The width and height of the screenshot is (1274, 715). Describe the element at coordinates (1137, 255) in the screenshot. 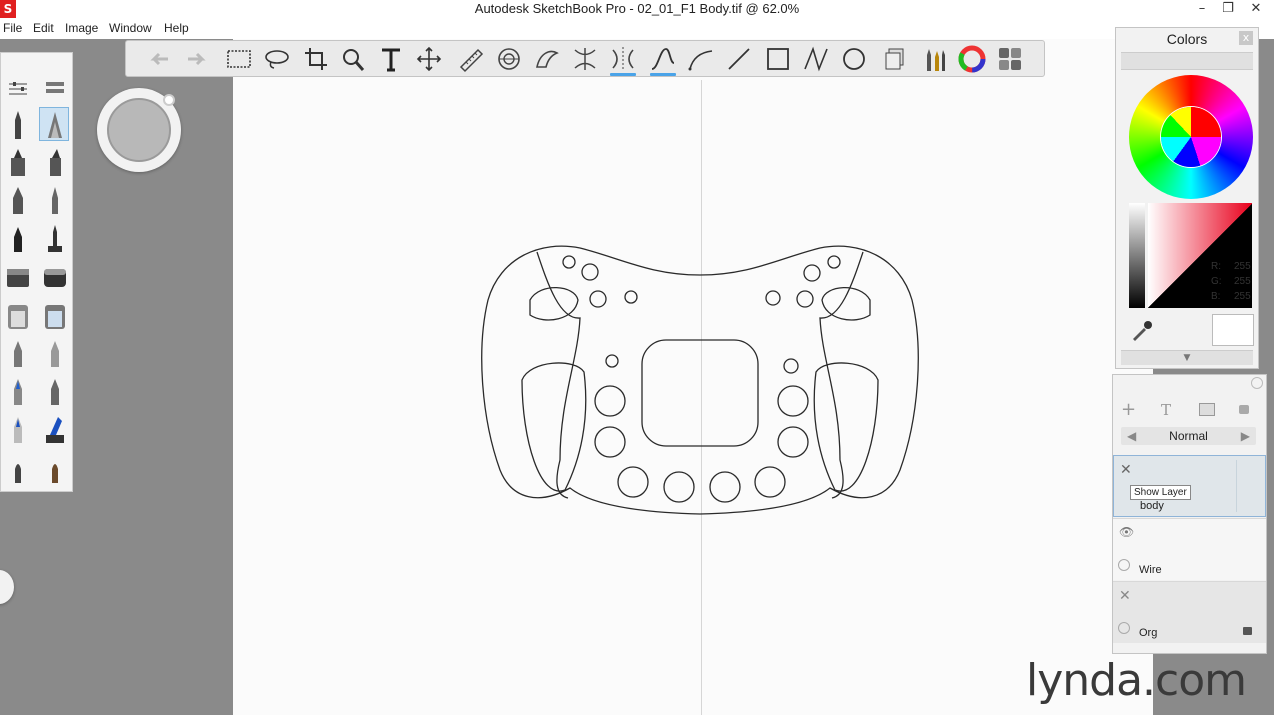

I see `grey-scale-bar` at that location.